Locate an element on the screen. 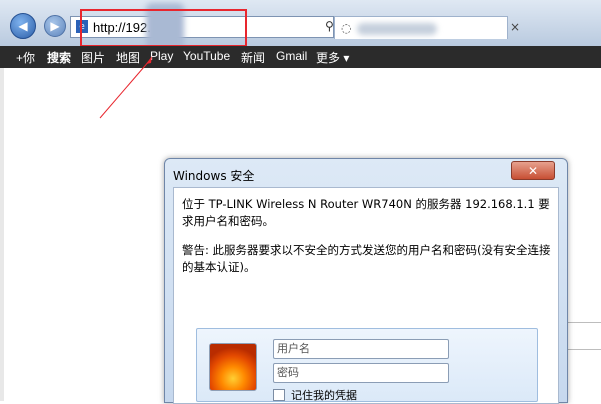 This screenshot has width=601, height=404. password-field is located at coordinates (361, 373).